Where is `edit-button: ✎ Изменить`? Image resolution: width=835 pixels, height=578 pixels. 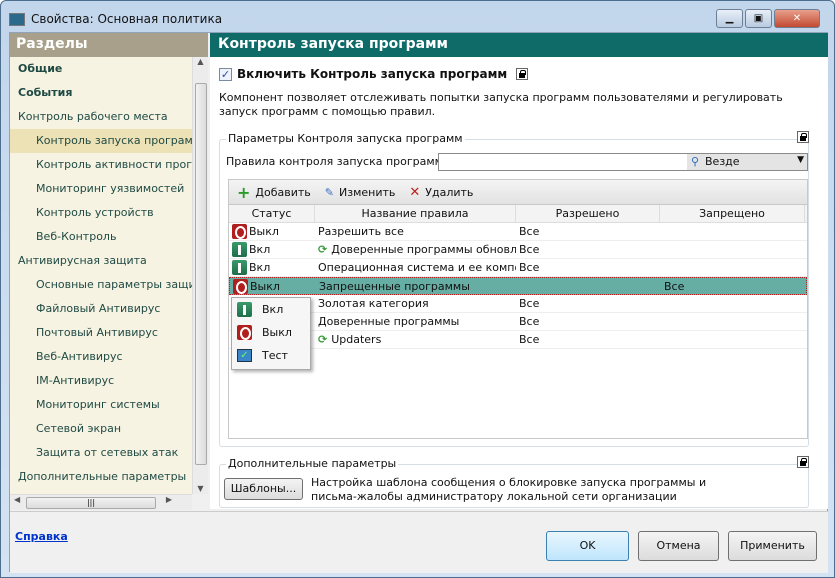
edit-button: ✎ Изменить is located at coordinates (360, 192).